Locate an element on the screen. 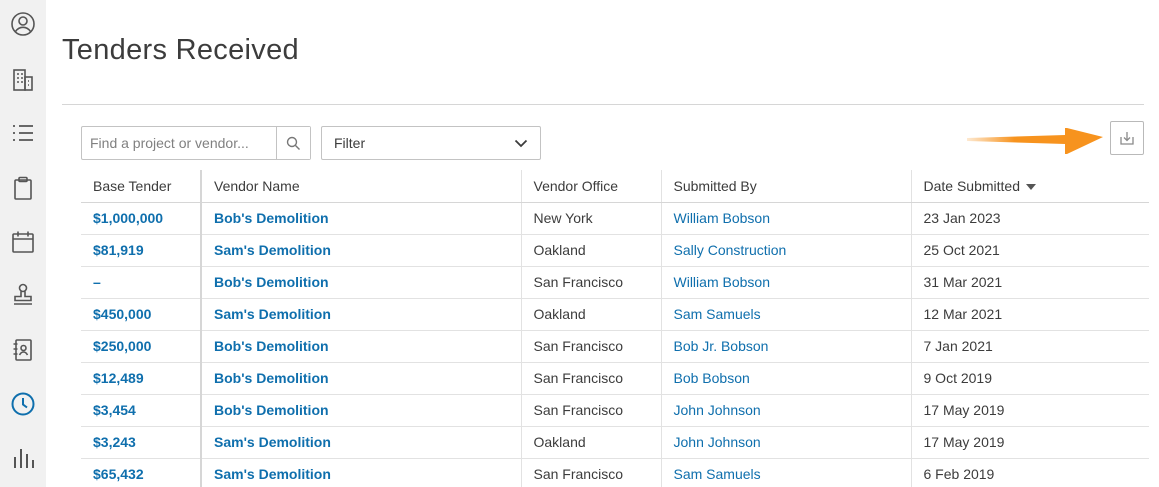 The image size is (1159, 487). date-submitted-cell: 9 Oct 2019 is located at coordinates (1029, 378).